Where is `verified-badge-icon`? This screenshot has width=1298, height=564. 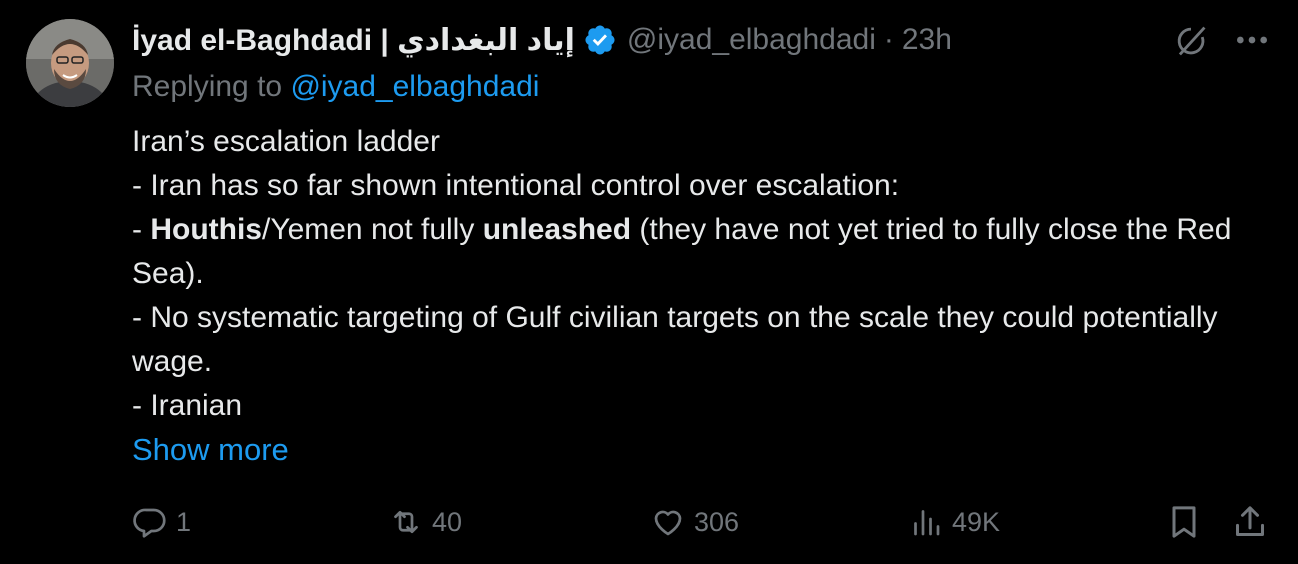 verified-badge-icon is located at coordinates (600, 40).